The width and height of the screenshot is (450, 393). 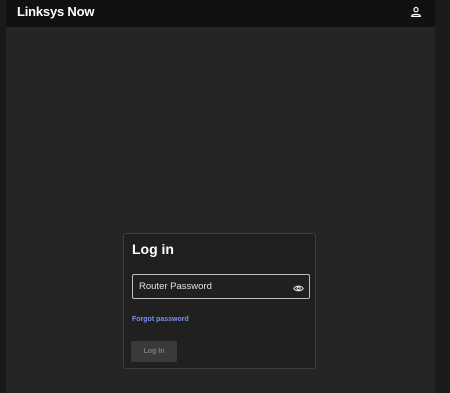 I want to click on password-field, so click(x=221, y=286).